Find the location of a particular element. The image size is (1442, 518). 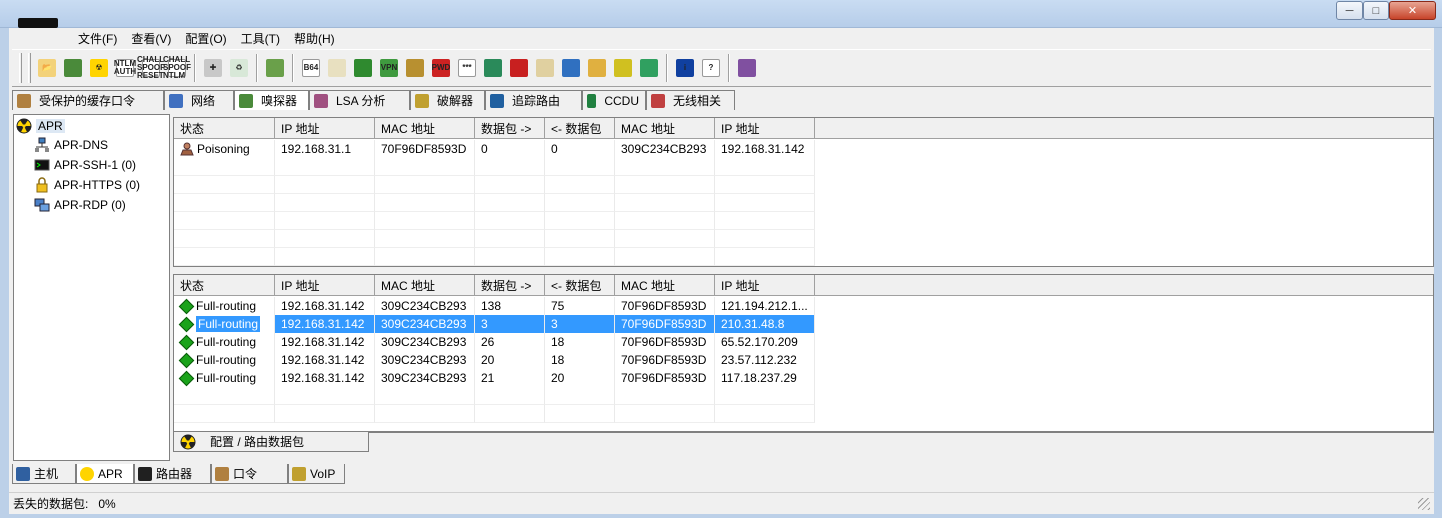

table-cell: 20 is located at coordinates (510, 360).